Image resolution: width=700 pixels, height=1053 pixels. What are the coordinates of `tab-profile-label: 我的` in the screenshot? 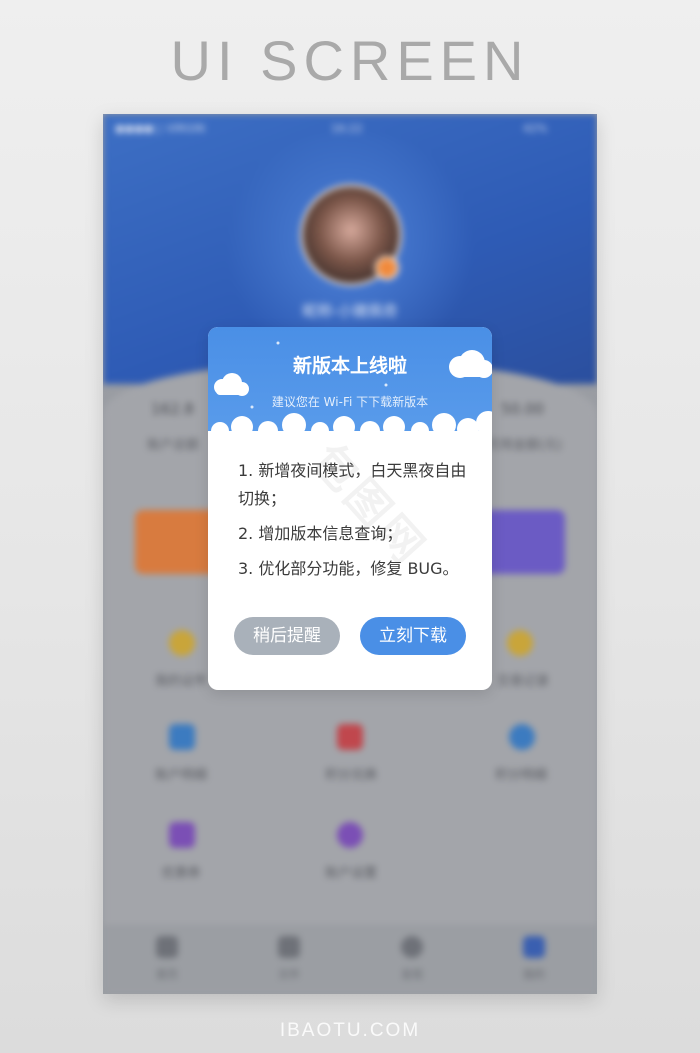 It's located at (534, 974).